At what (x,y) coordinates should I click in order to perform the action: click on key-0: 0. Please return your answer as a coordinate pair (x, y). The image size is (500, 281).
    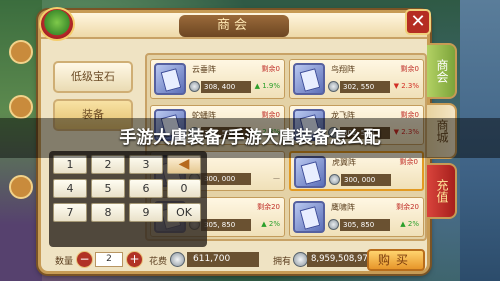
    Looking at the image, I should click on (184, 188).